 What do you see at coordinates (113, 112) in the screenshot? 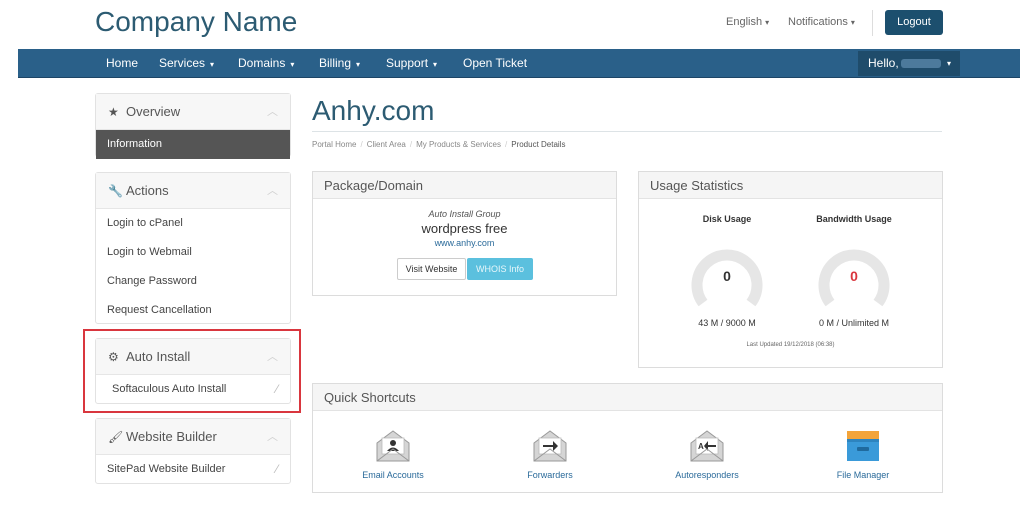
I see `star-icon: ★` at bounding box center [113, 112].